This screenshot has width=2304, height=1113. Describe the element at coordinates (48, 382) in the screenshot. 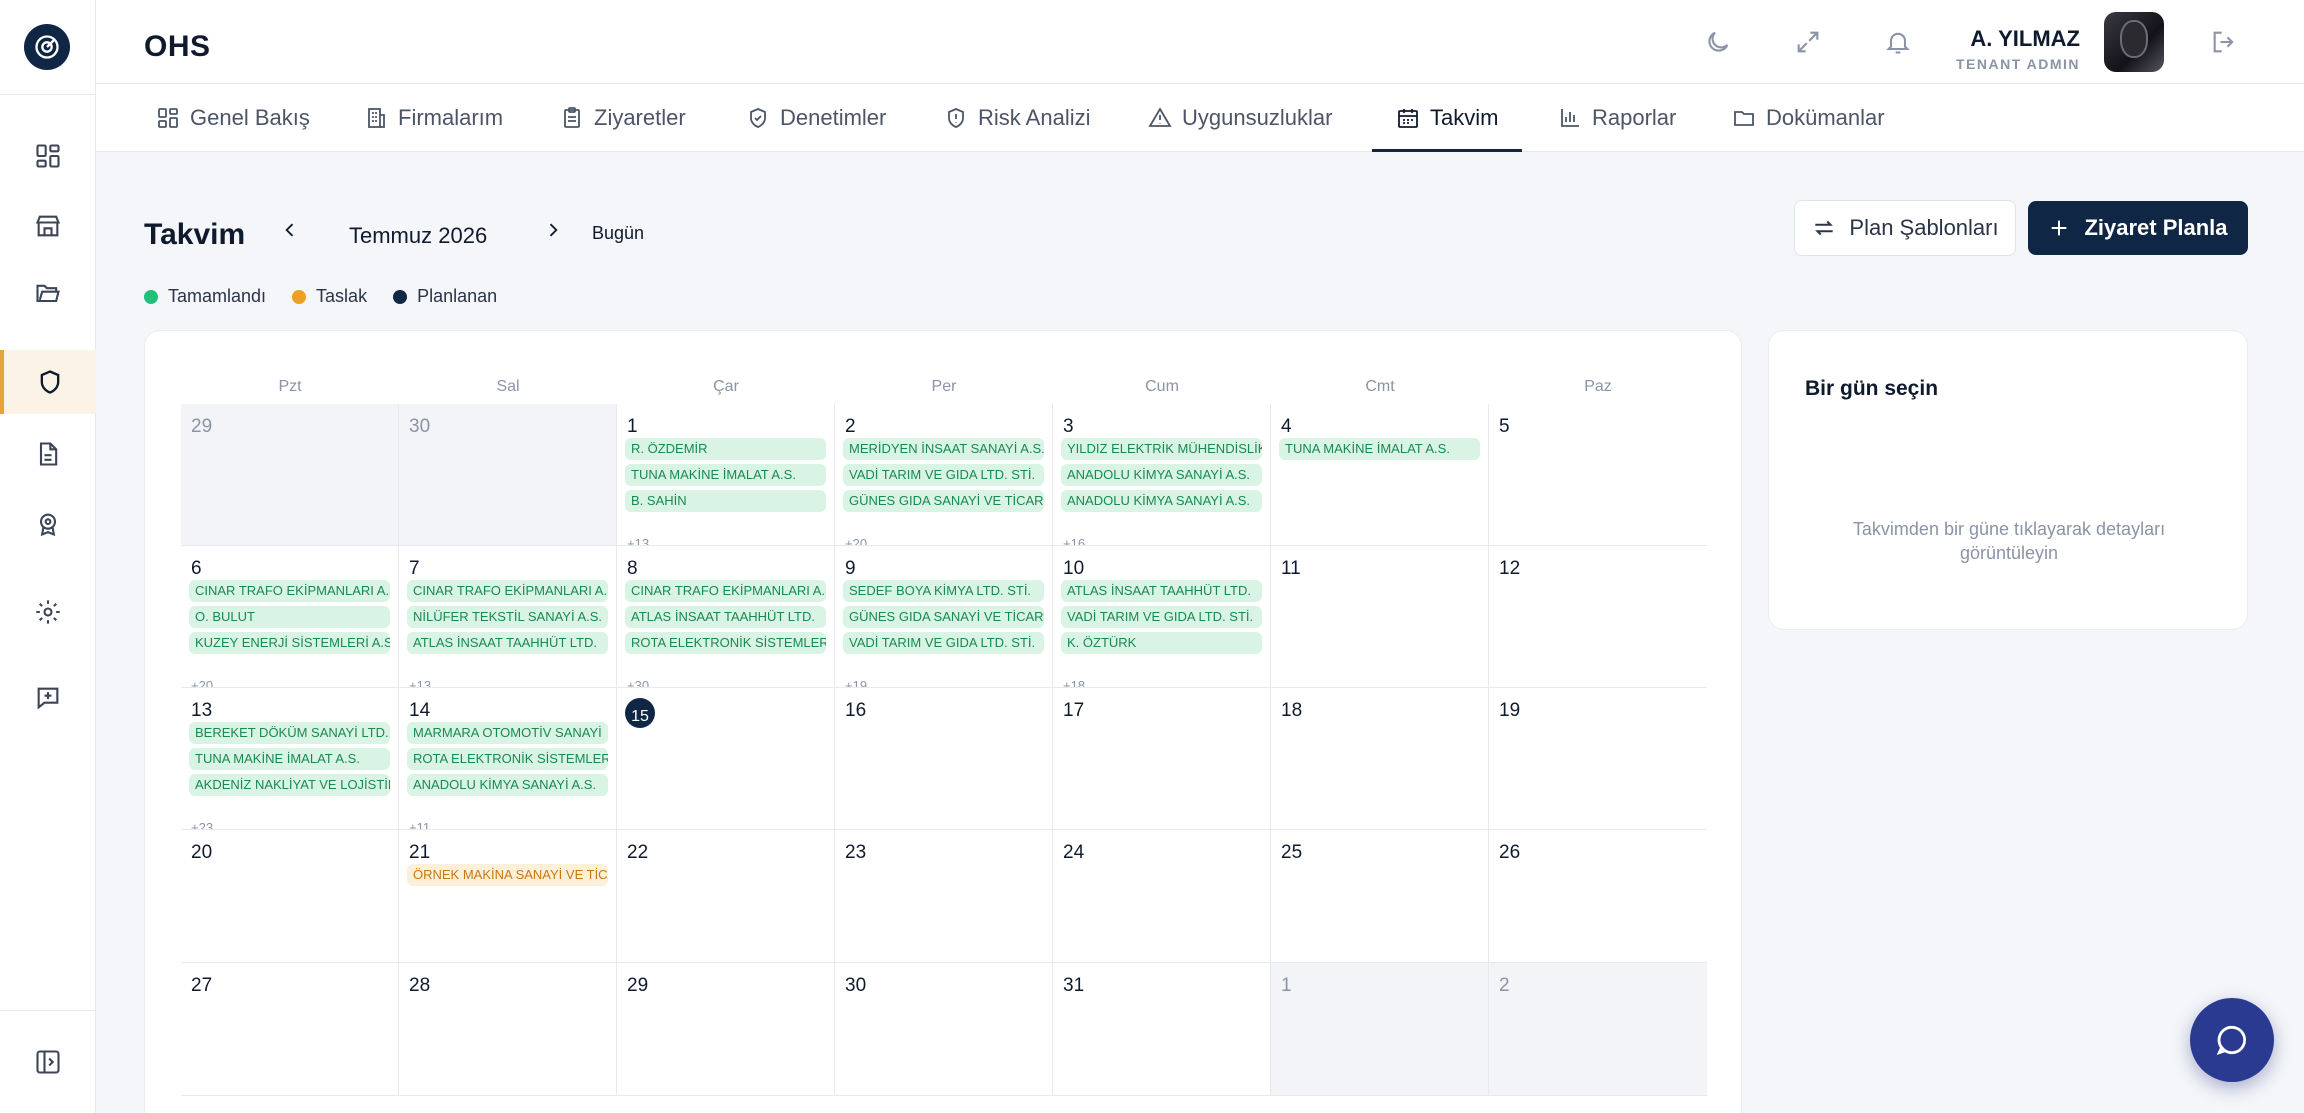

I see `sidebar-item-safety` at that location.